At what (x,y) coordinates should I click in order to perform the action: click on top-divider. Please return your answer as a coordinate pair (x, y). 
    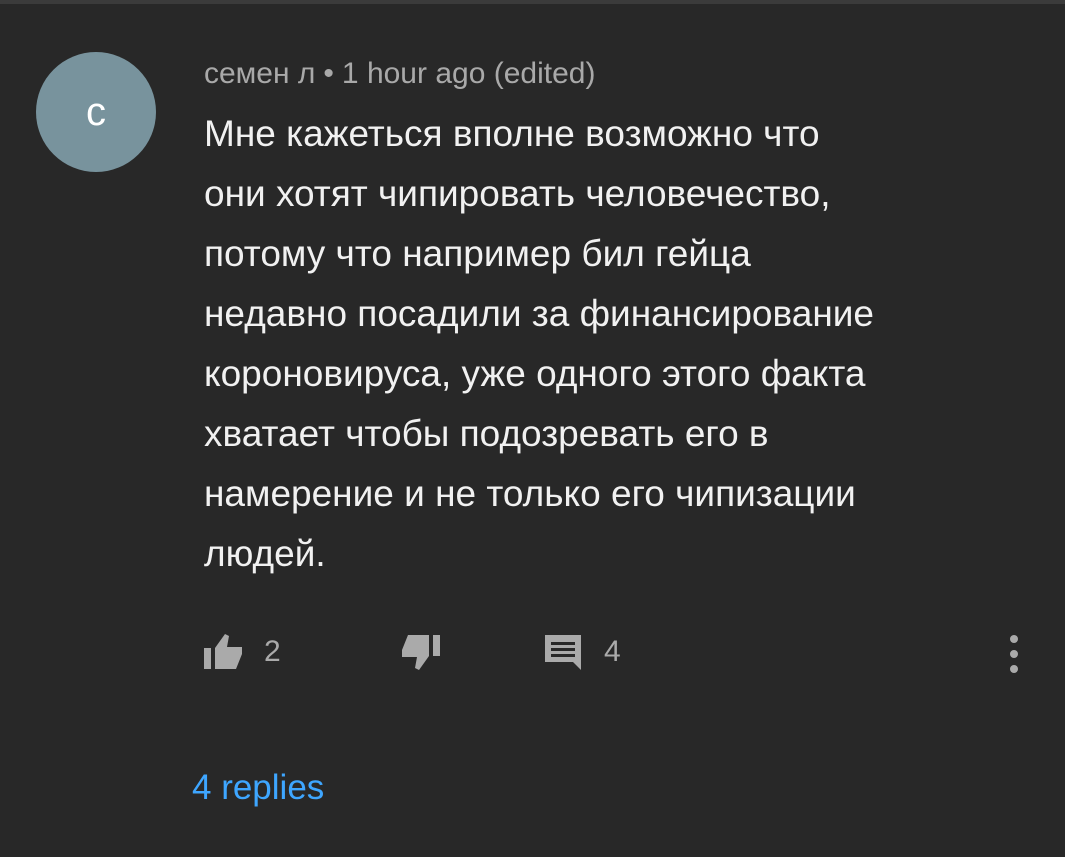
    Looking at the image, I should click on (532, 2).